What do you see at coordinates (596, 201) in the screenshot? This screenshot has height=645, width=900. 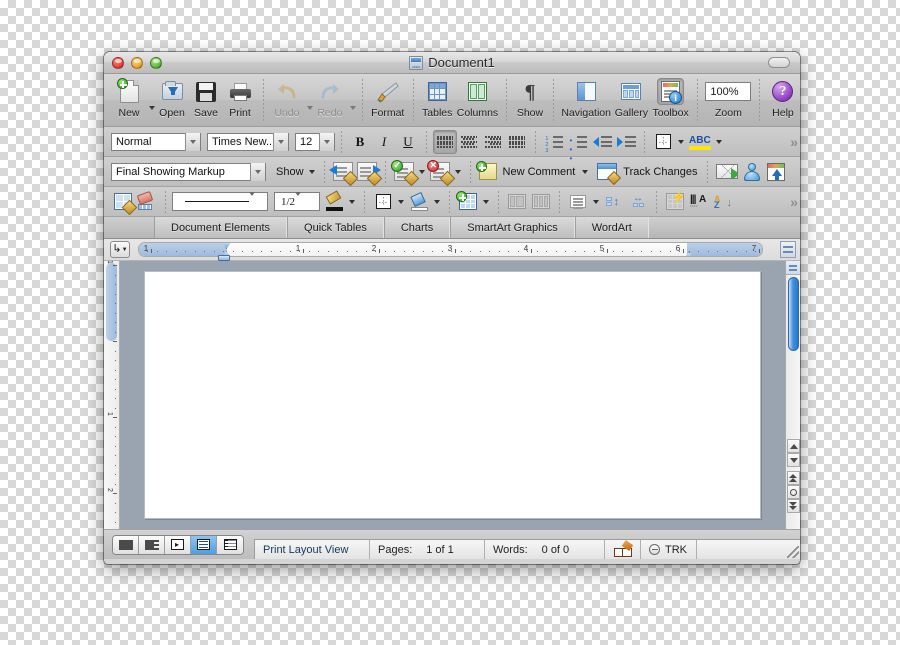 I see `align-cell-dropdown-arrow` at bounding box center [596, 201].